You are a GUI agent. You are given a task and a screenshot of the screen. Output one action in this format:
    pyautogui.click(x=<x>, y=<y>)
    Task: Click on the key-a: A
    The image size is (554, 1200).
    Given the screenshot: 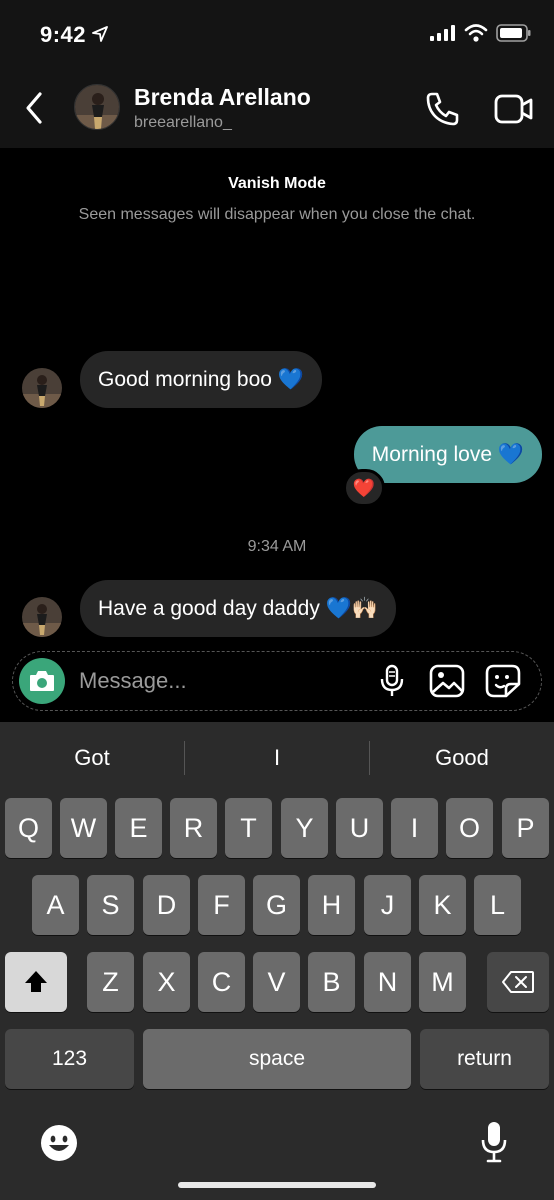 What is the action you would take?
    pyautogui.click(x=55, y=905)
    